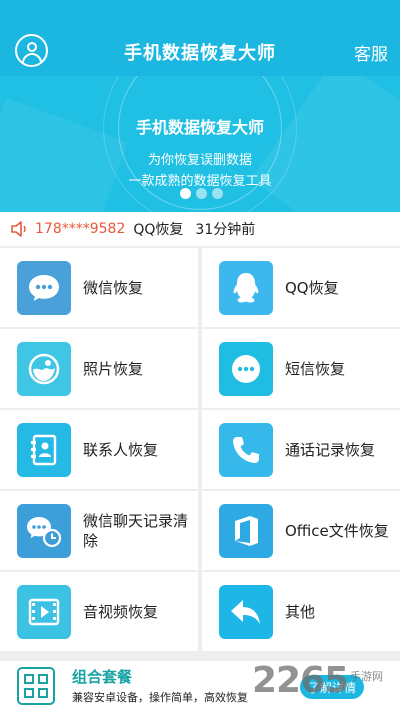  I want to click on banner-subtitle-2: 一款成熟的数据恢复工具, so click(200, 181).